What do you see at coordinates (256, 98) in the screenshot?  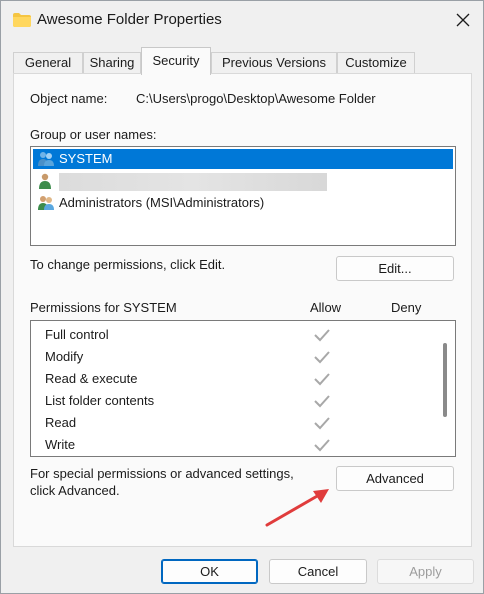 I see `object-name-value: C:\Users\progo\Desktop\Awesome Folder` at bounding box center [256, 98].